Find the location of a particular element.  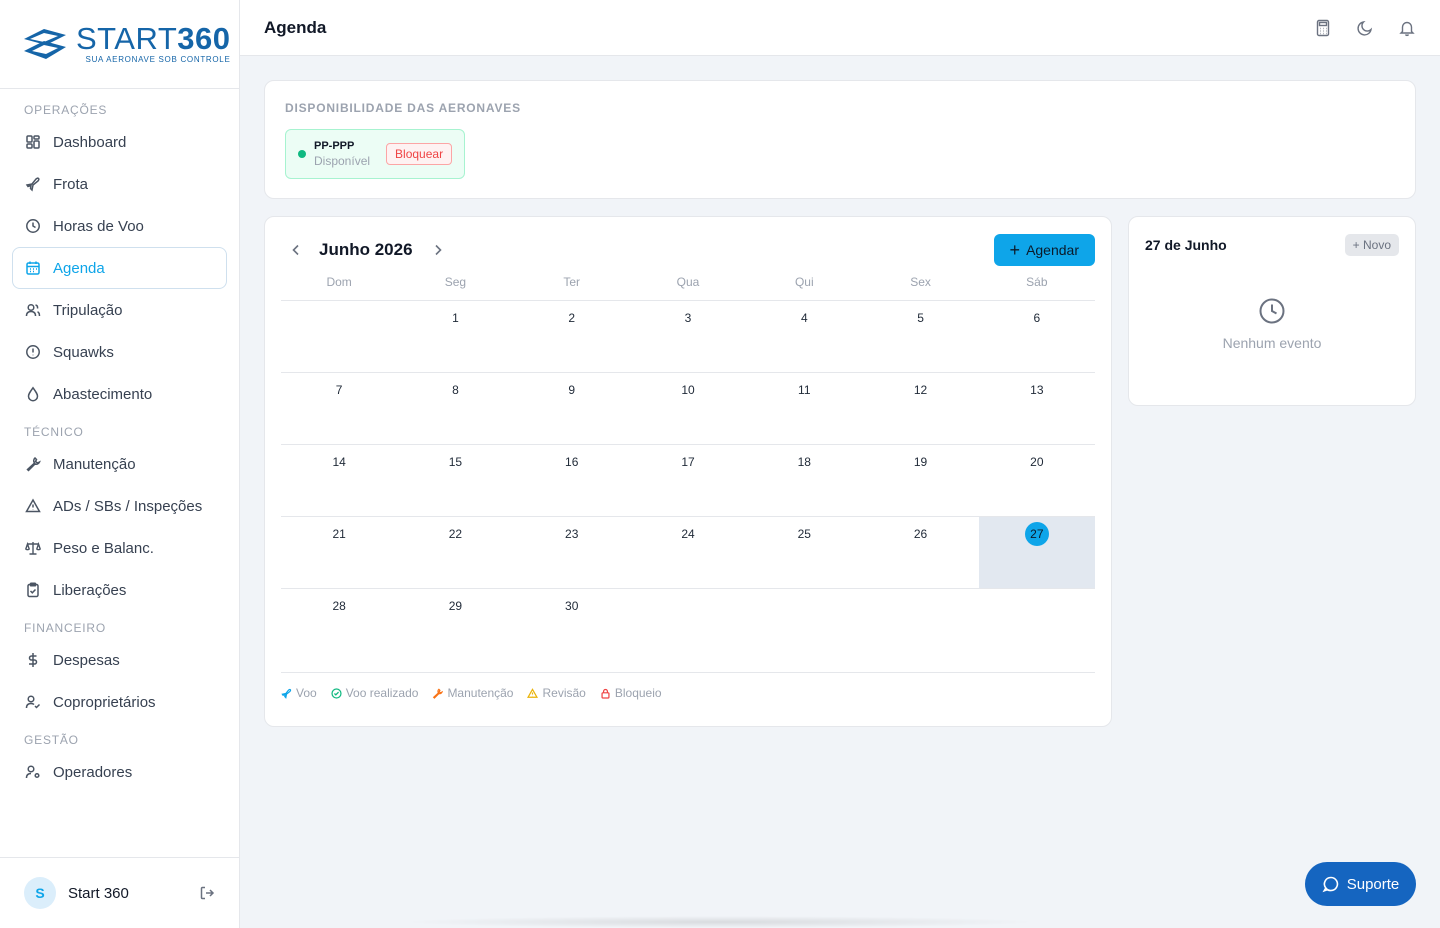

calendar-day-cell: 15 is located at coordinates (455, 480).